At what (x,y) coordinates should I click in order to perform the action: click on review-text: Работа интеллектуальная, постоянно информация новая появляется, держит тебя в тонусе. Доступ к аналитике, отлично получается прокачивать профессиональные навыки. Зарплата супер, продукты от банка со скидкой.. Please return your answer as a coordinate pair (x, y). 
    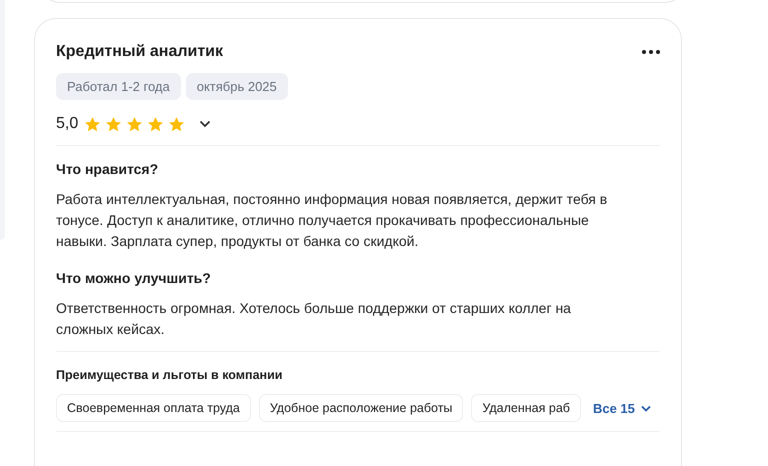
    Looking at the image, I should click on (332, 220).